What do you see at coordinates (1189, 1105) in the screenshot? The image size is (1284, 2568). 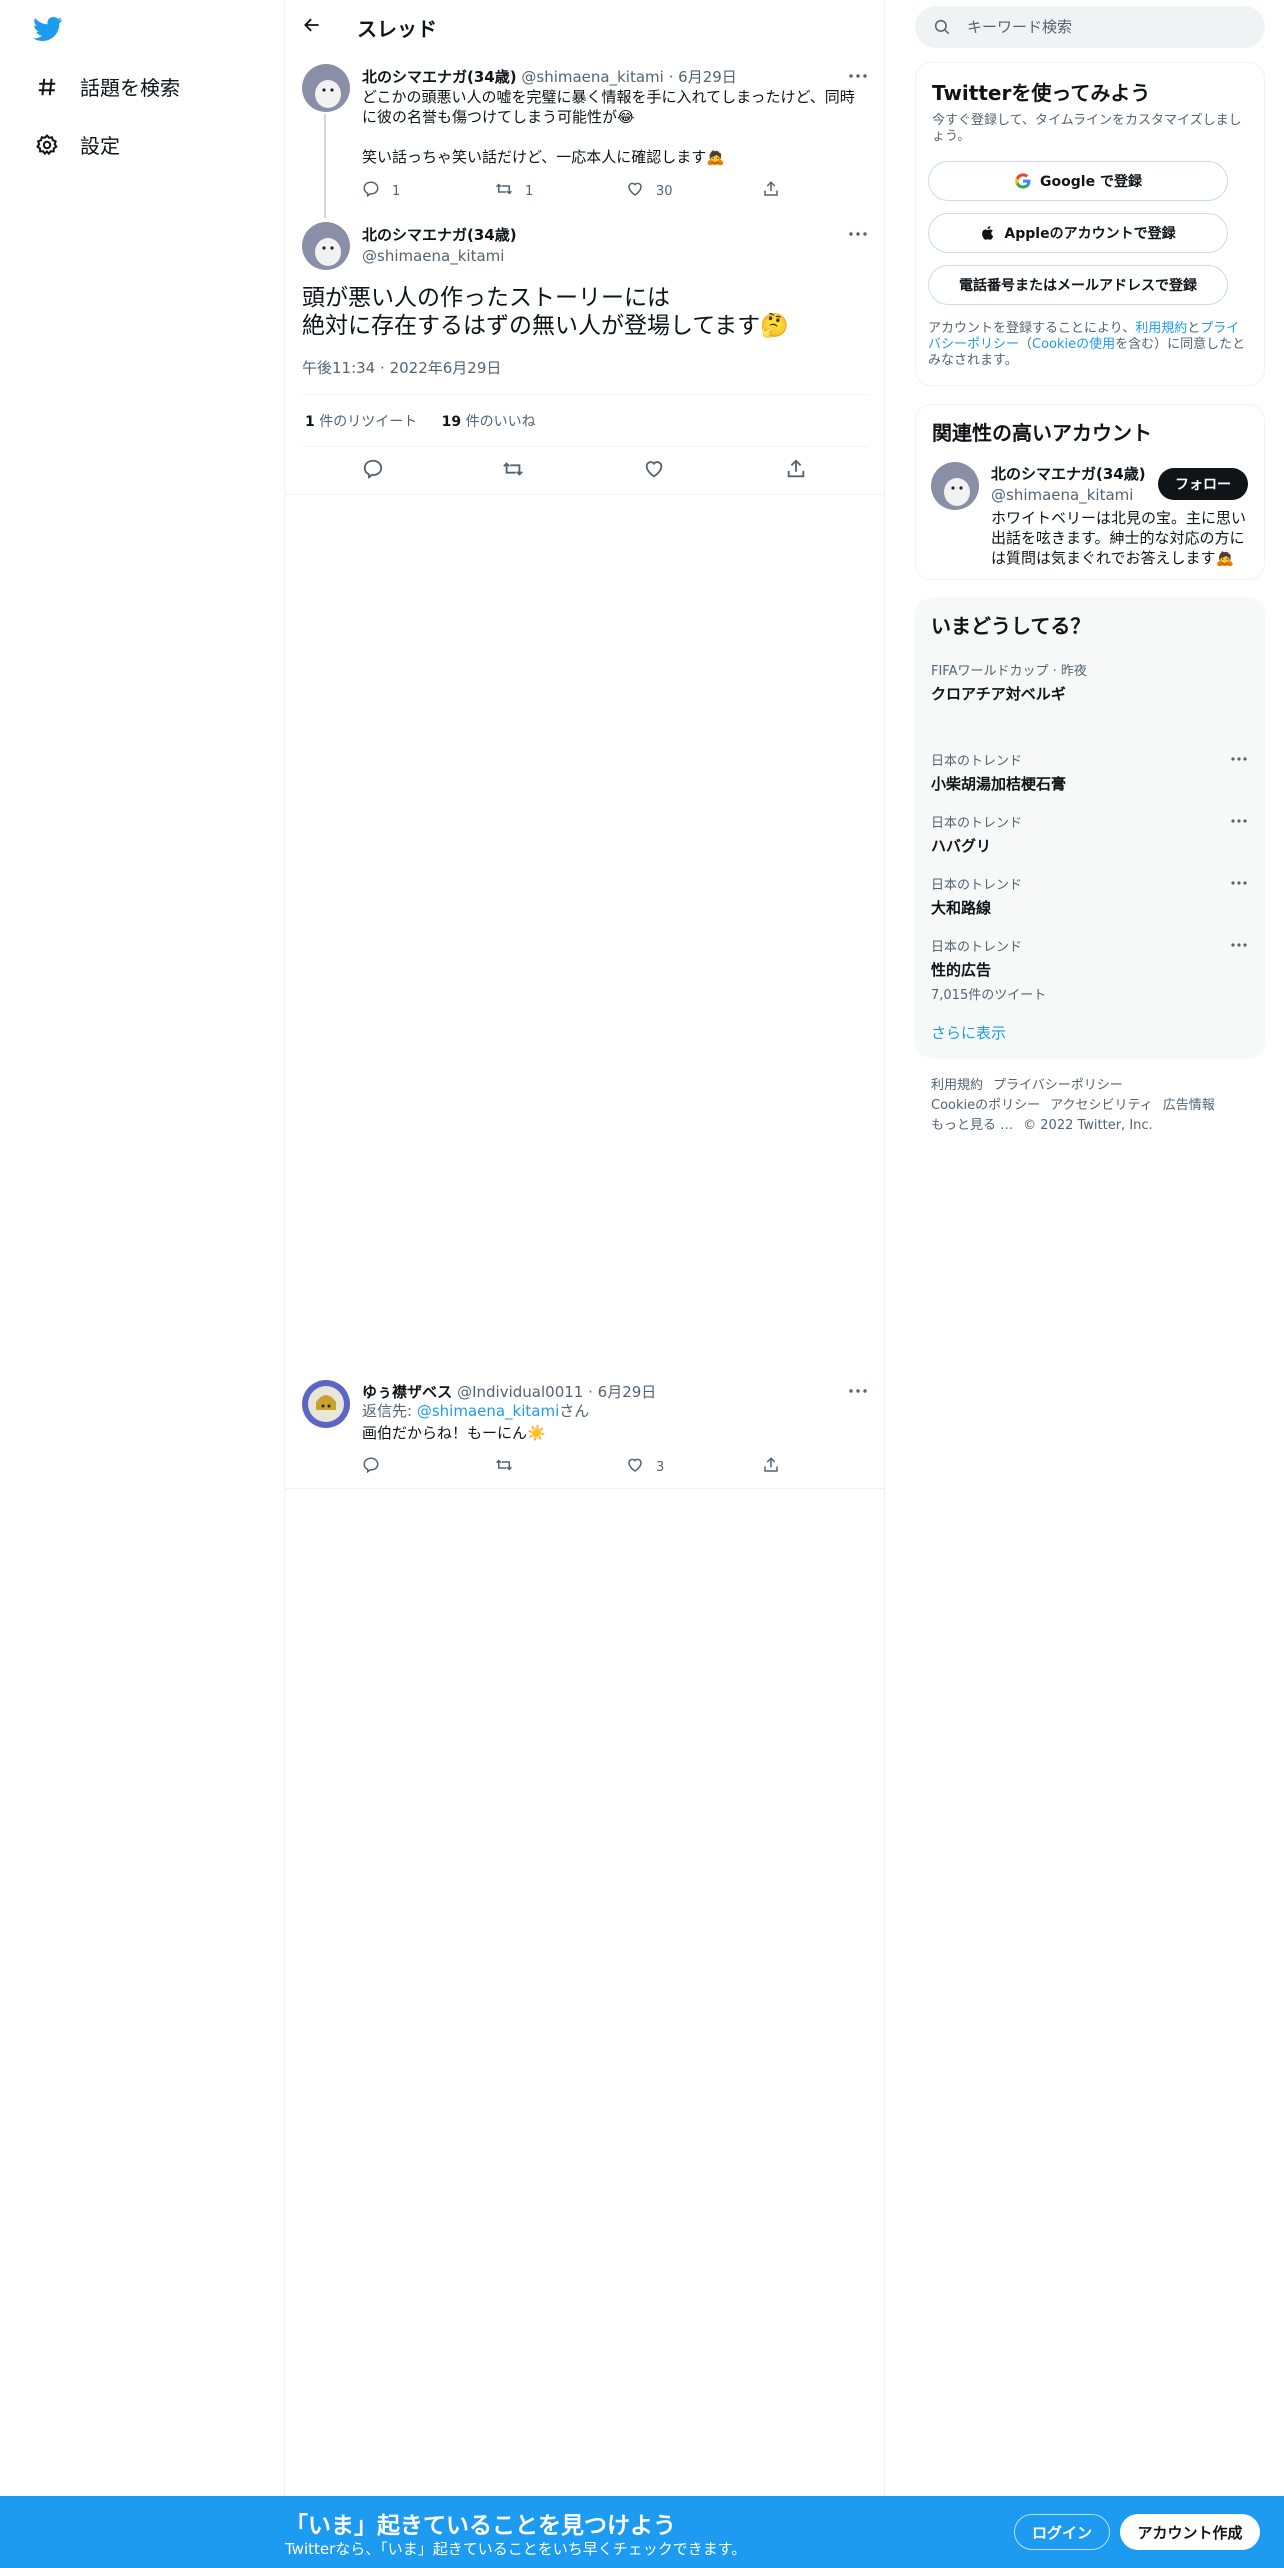 I see `footer-ads-link: 広告情報` at bounding box center [1189, 1105].